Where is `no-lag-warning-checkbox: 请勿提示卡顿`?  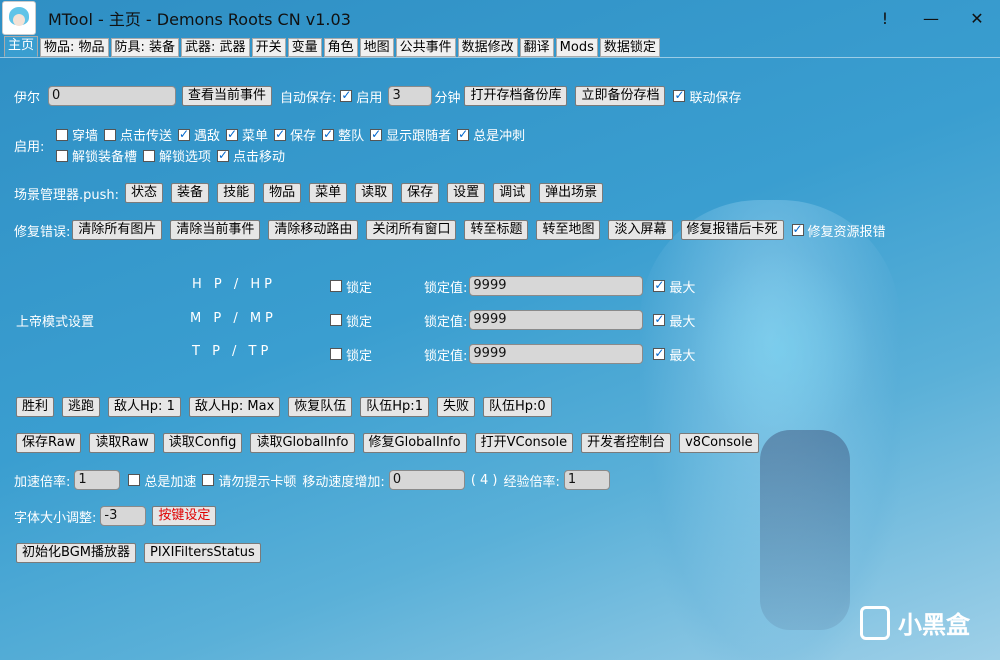
no-lag-warning-checkbox: 请勿提示卡顿 is located at coordinates (249, 480).